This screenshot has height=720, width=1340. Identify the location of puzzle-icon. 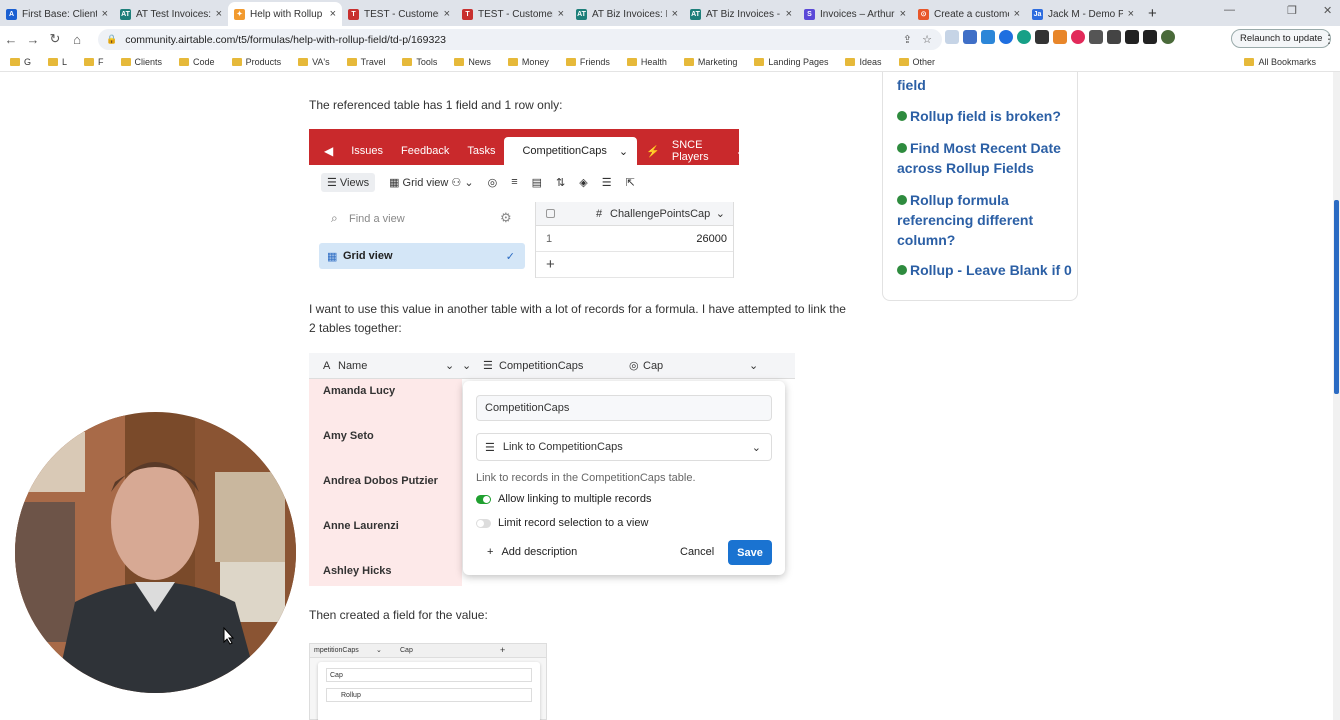
(1132, 37).